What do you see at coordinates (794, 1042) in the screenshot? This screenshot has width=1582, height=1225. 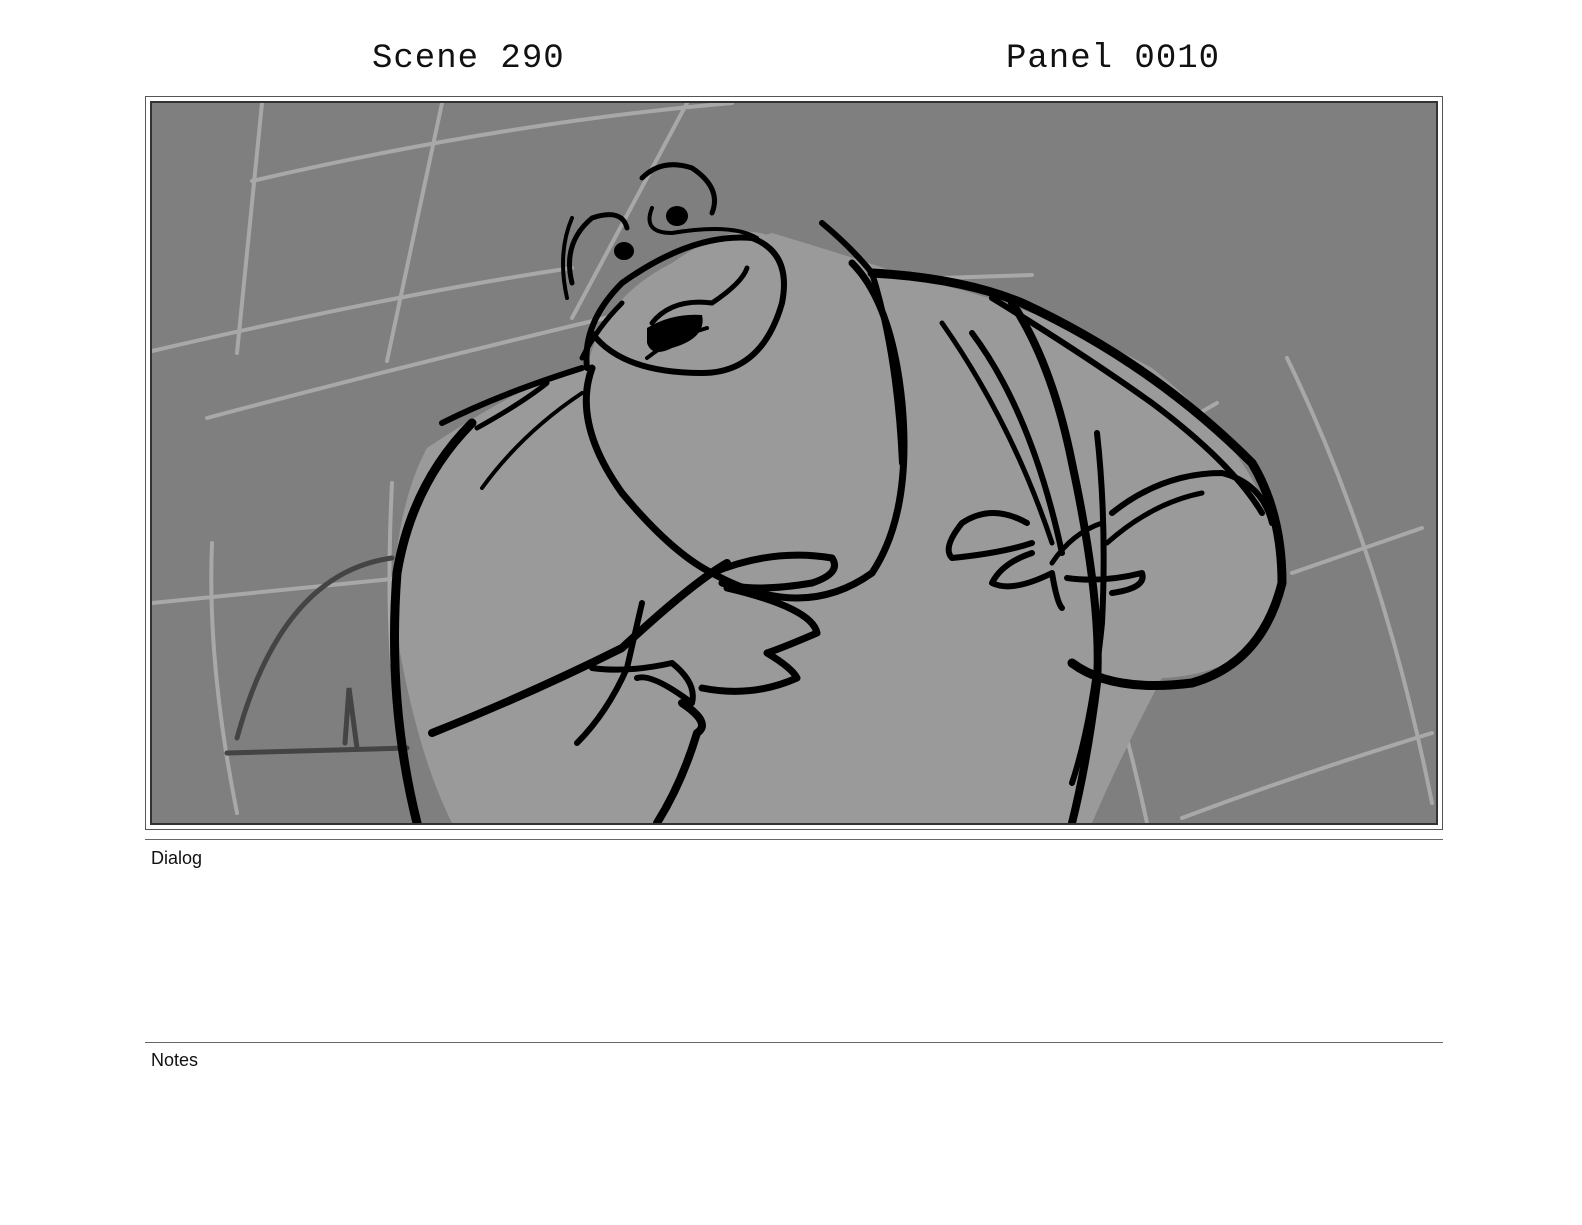 I see `notes-divider` at bounding box center [794, 1042].